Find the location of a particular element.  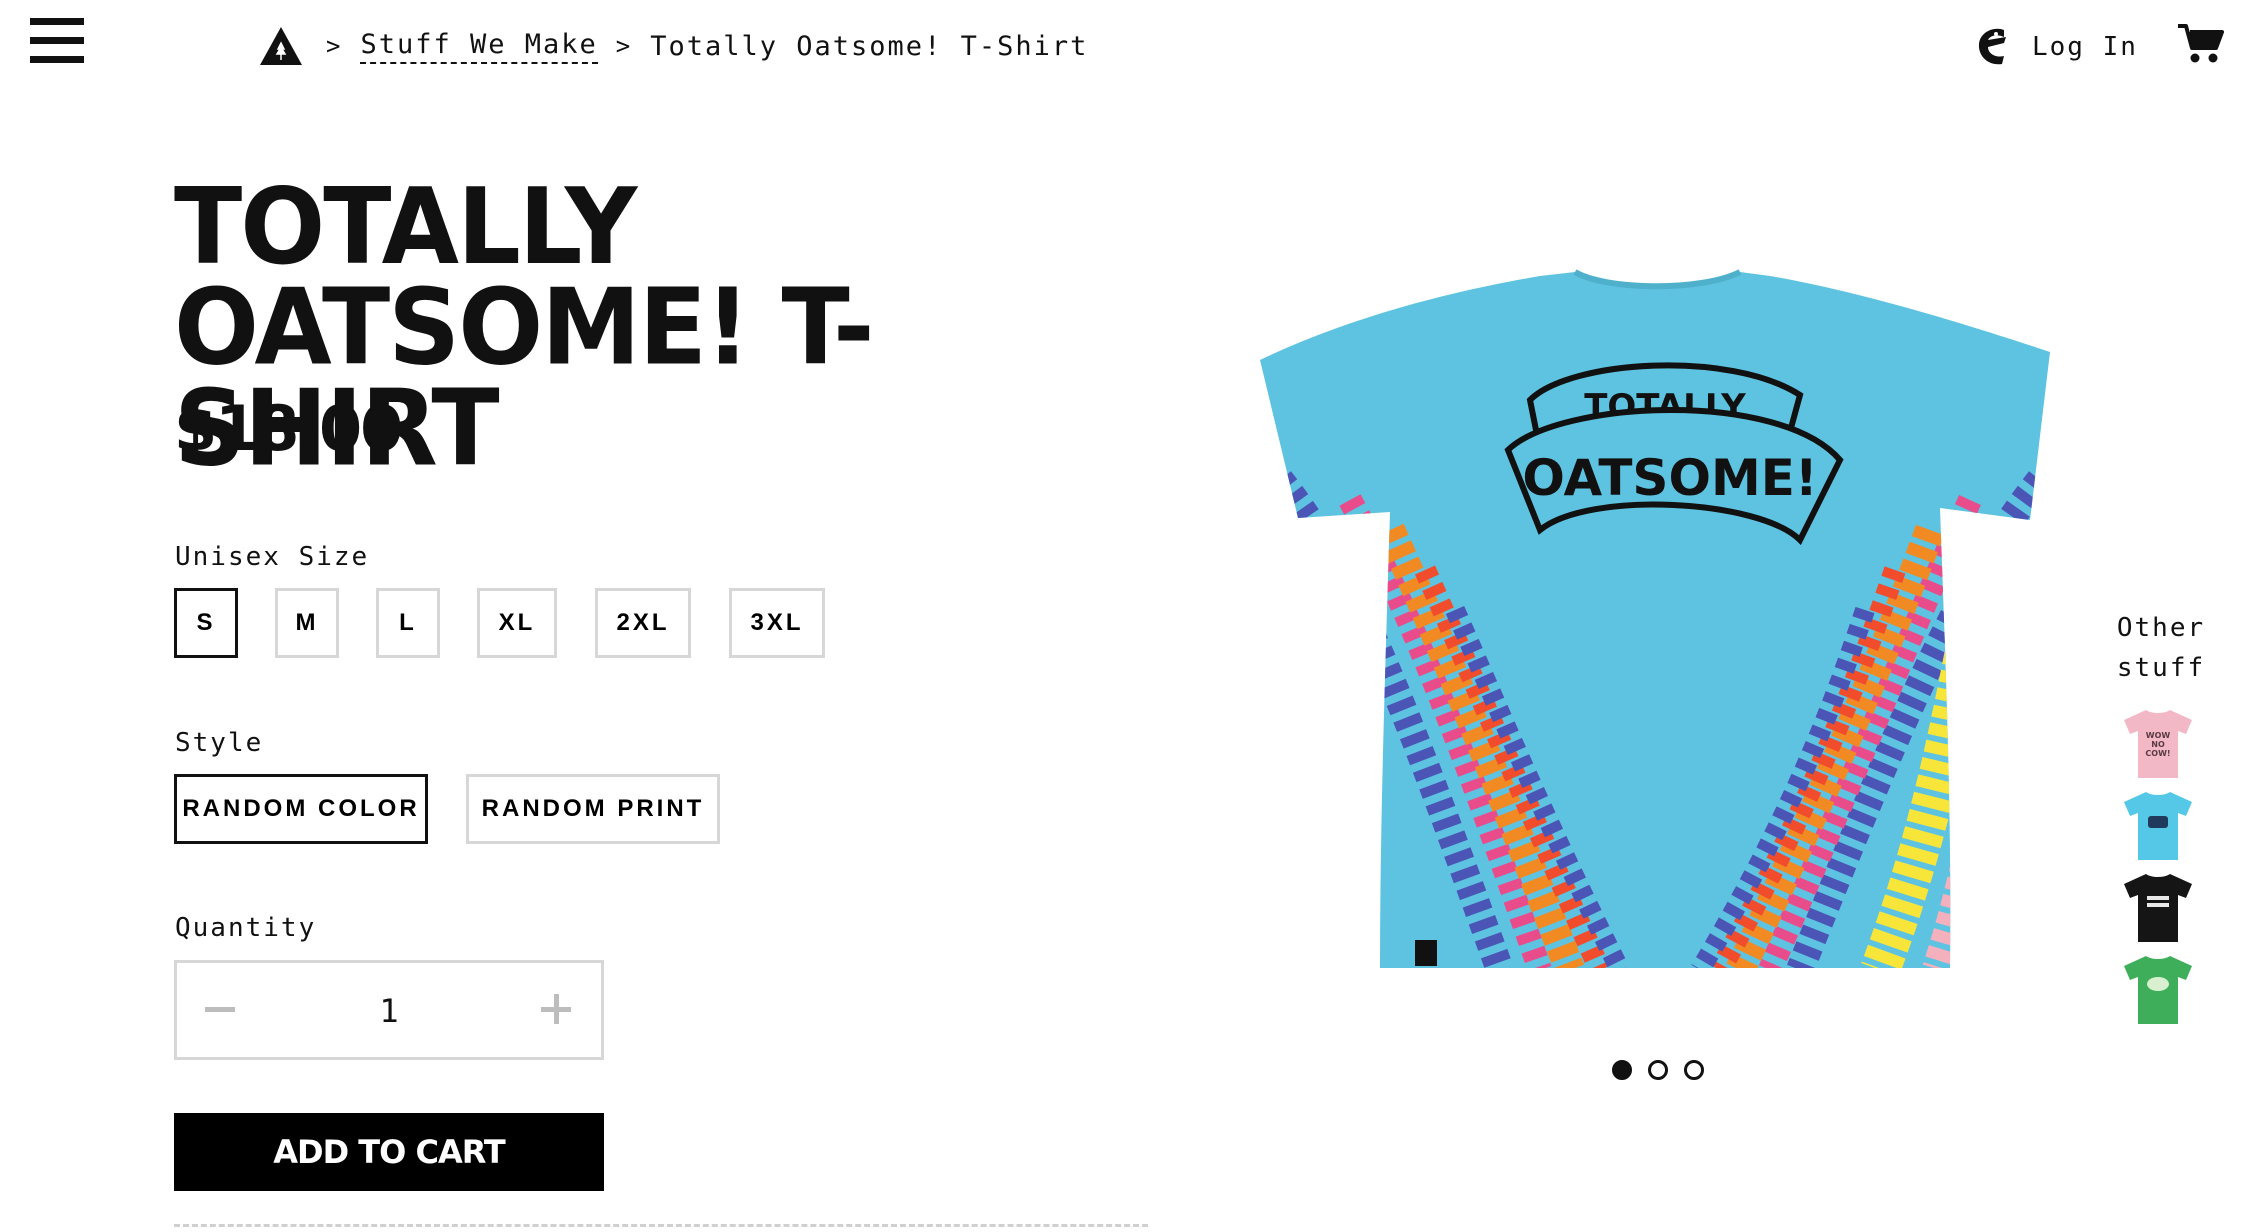

style-options: Random Color Random Print is located at coordinates (447, 809).